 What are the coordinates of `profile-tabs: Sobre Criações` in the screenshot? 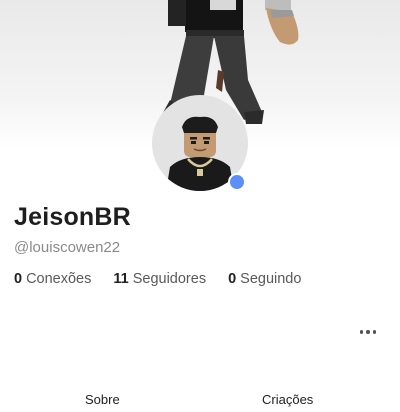 It's located at (200, 402).